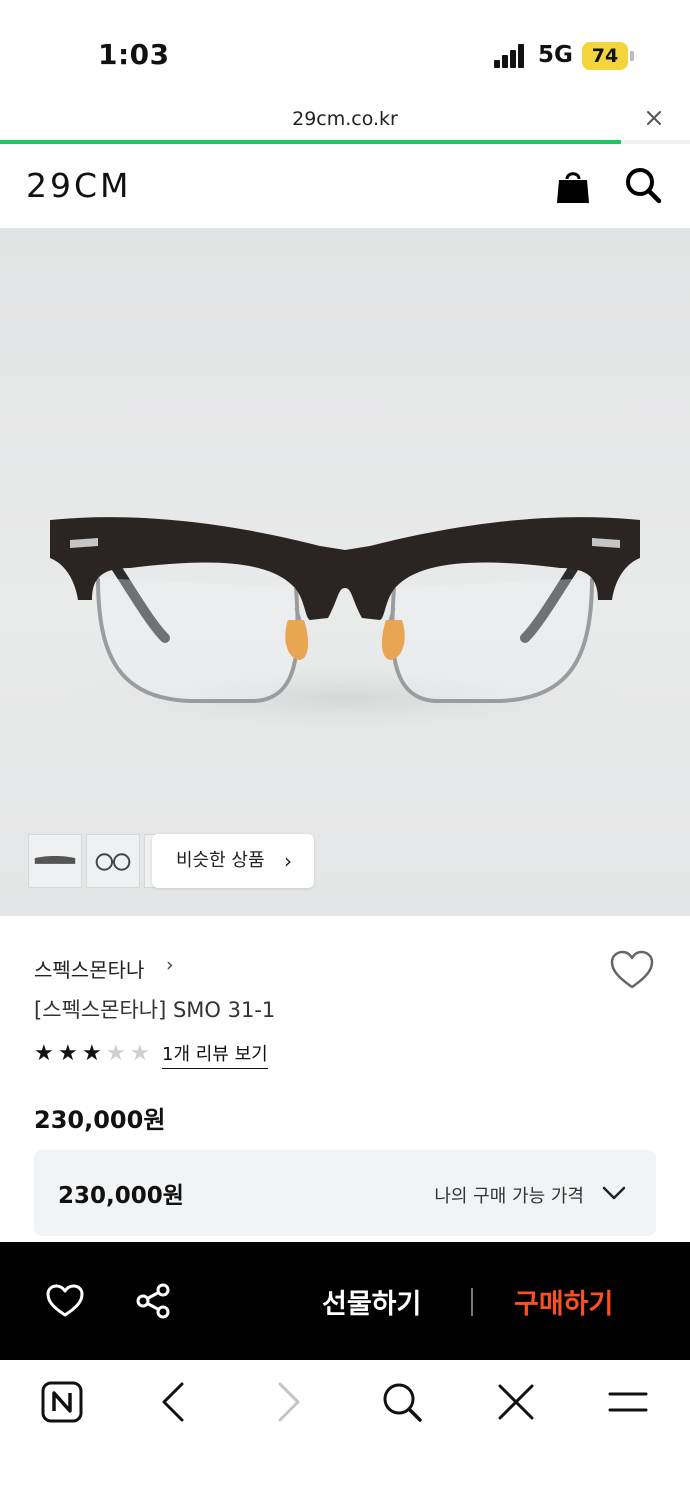 Image resolution: width=690 pixels, height=1500 pixels. I want to click on url-bar: 29cm.co.kr, so click(345, 122).